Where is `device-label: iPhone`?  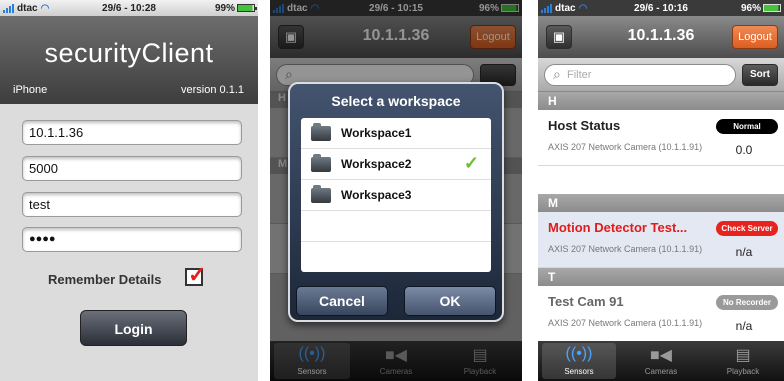 device-label: iPhone is located at coordinates (30, 90).